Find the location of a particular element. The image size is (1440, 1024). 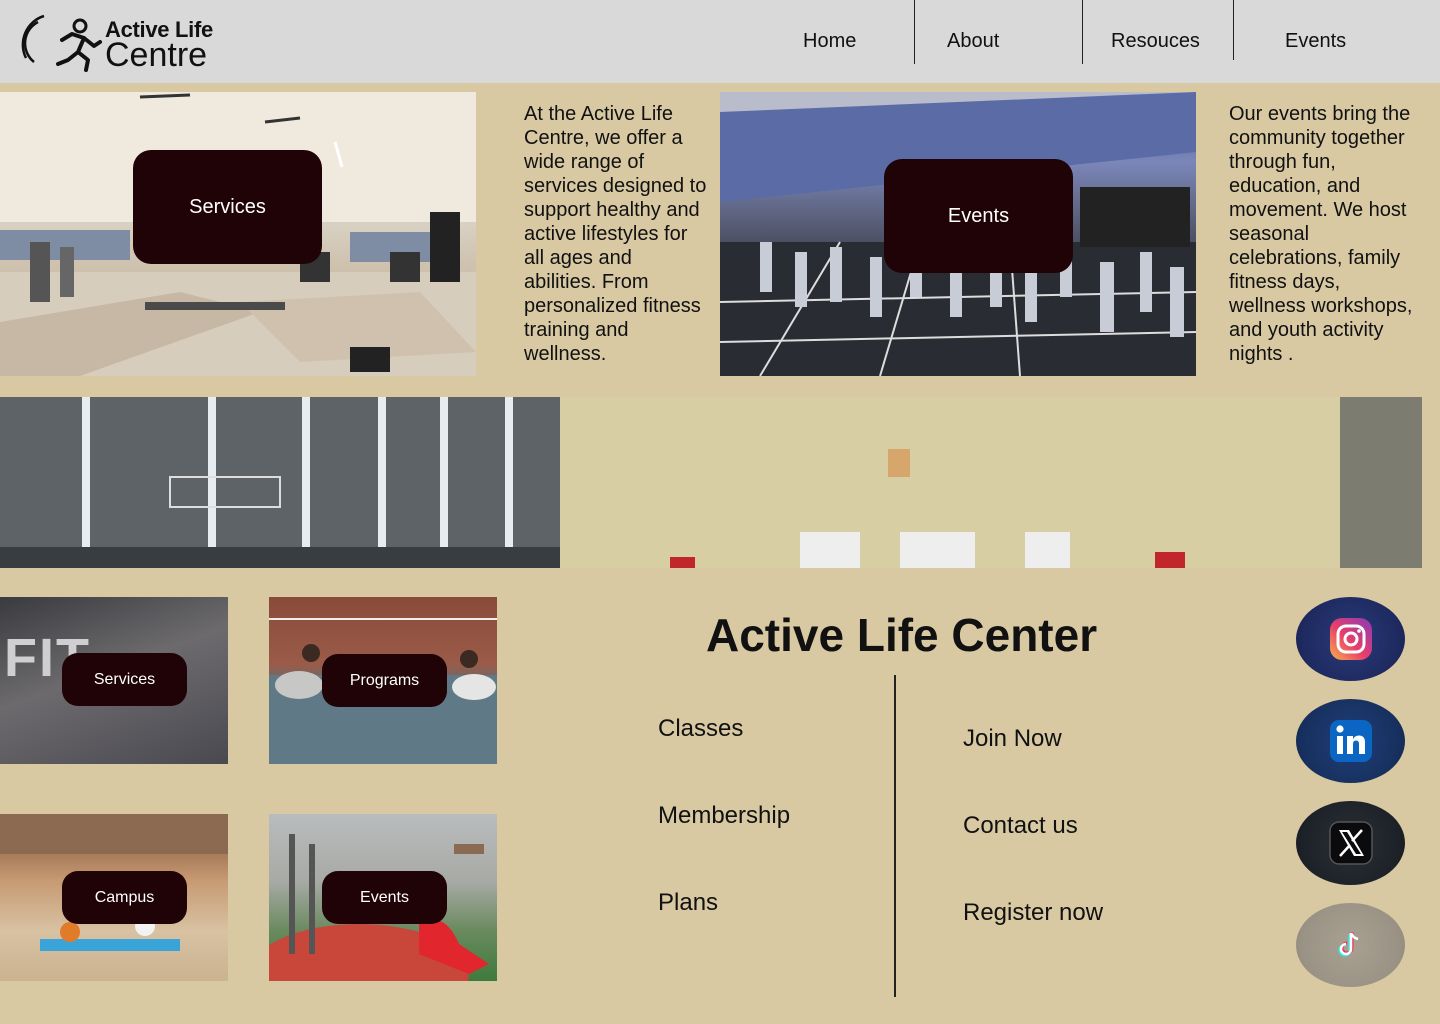

services-tile: FIT Services is located at coordinates (114, 680).